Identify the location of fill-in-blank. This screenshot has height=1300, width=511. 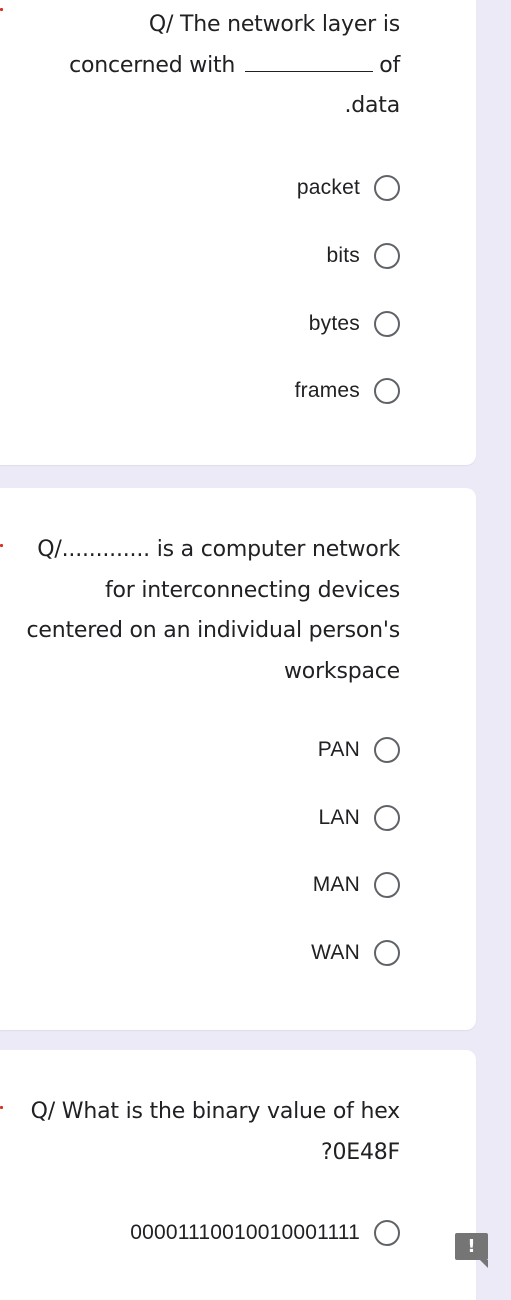
(309, 71).